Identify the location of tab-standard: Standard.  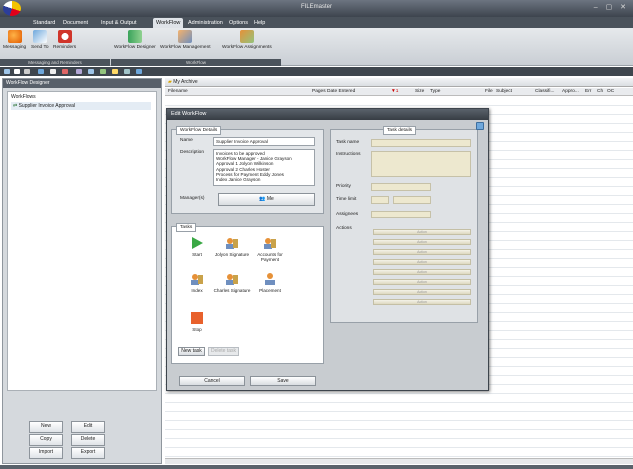
(44, 23).